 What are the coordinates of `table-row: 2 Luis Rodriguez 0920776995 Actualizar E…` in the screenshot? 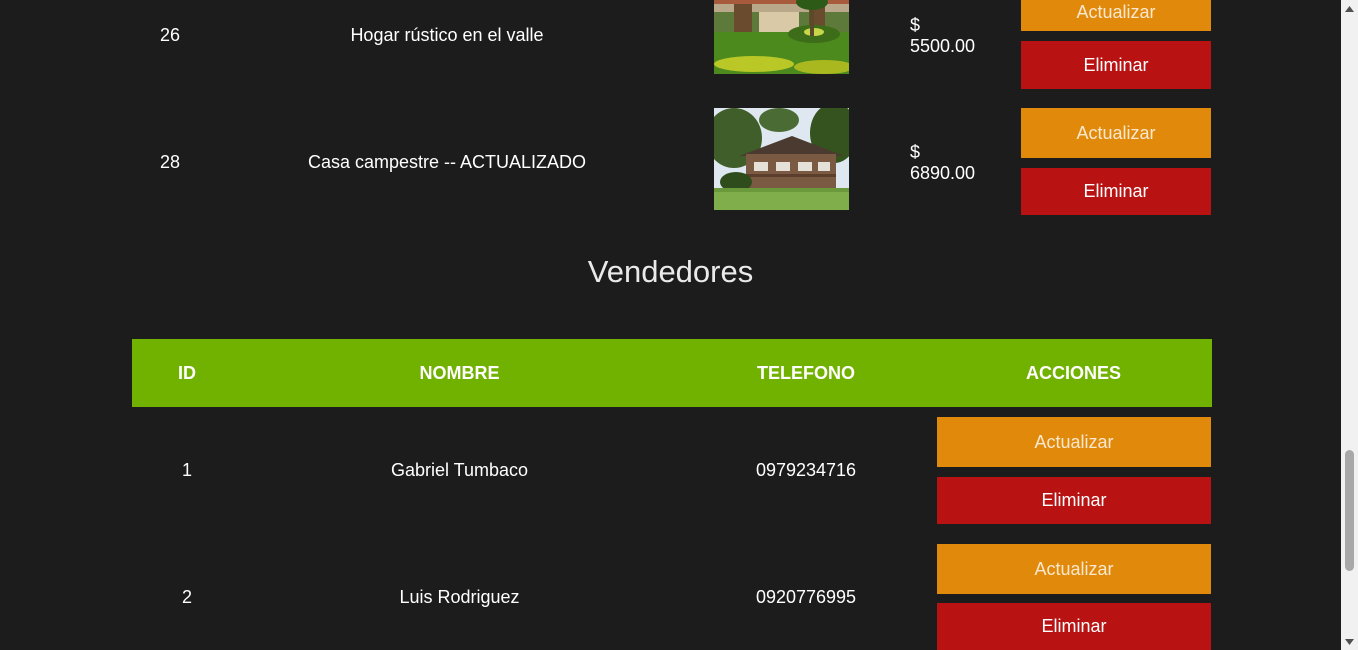 It's located at (672, 592).